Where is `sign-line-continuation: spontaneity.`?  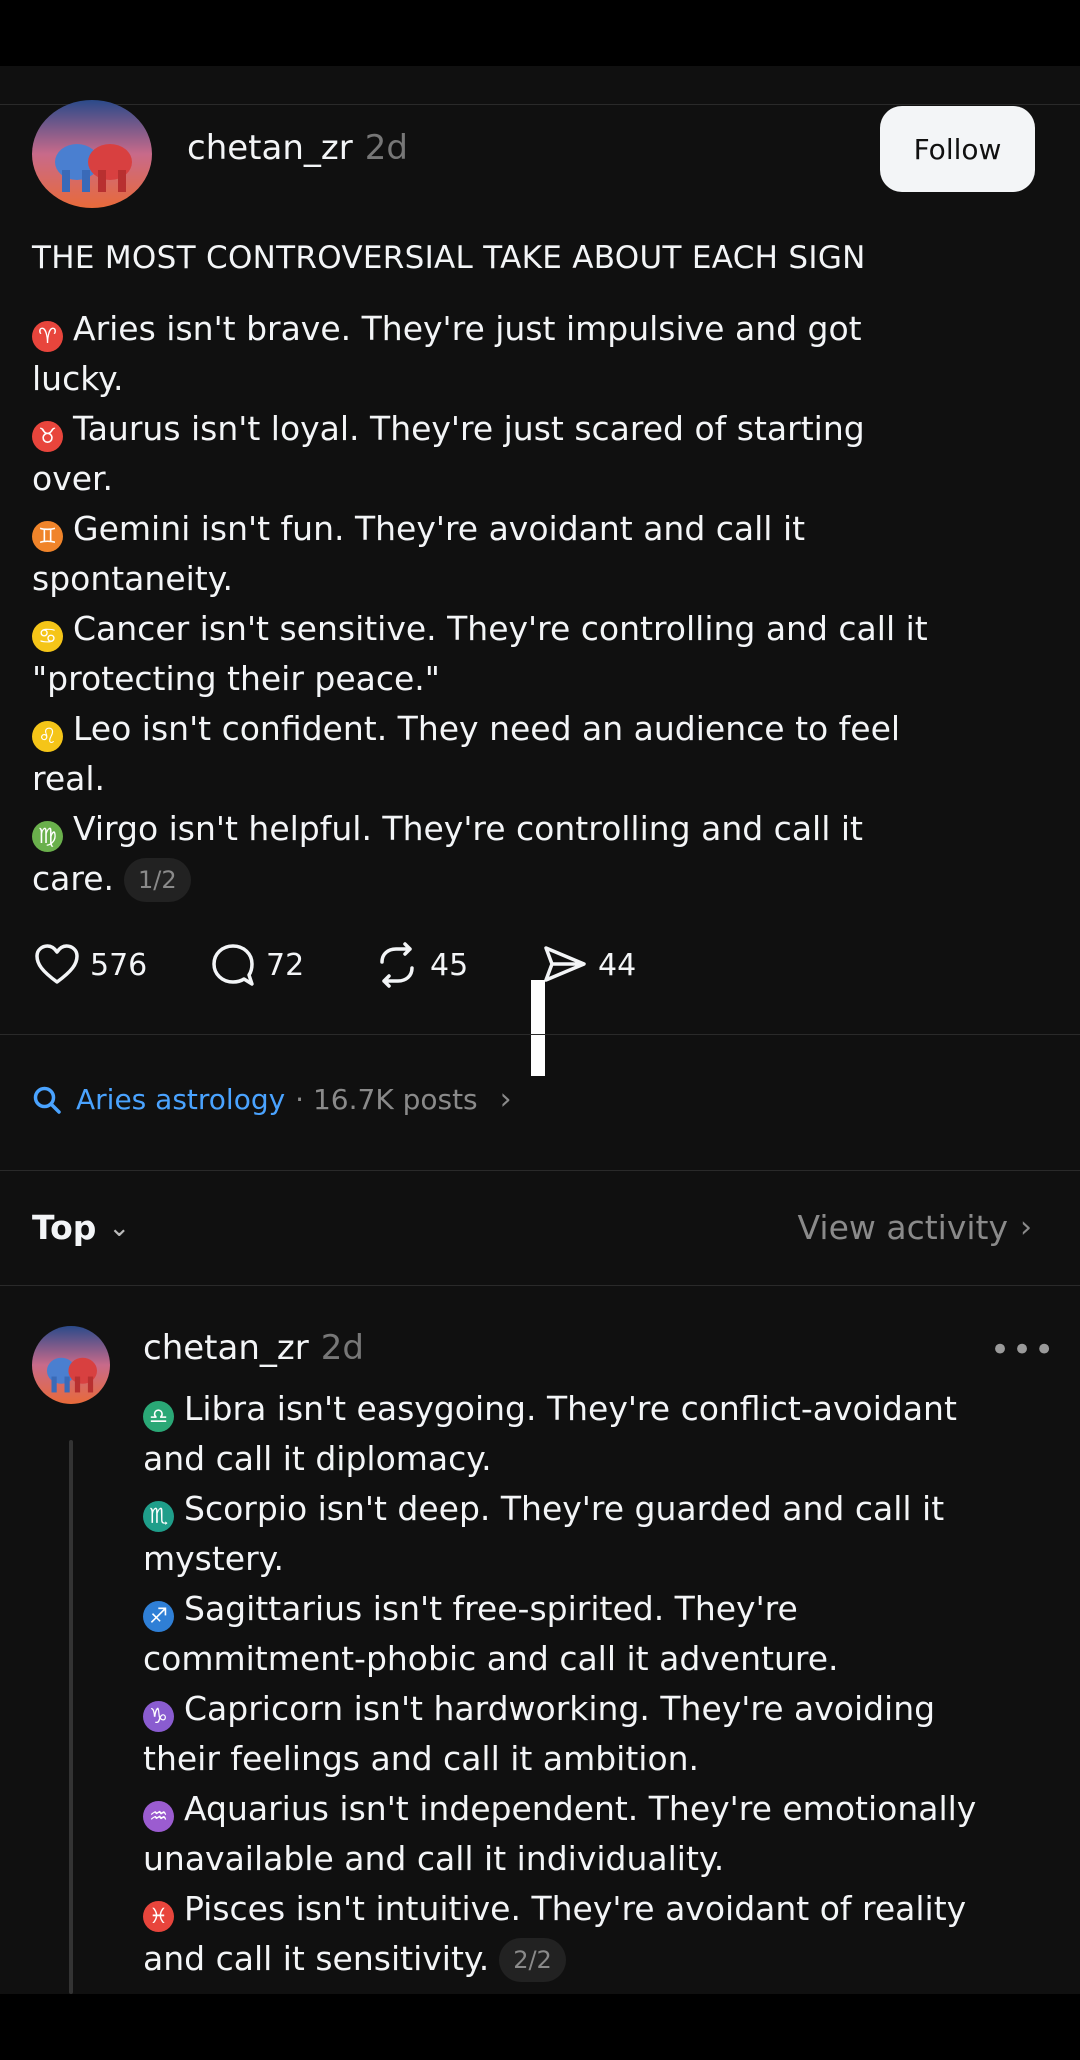
sign-line-continuation: spontaneity. is located at coordinates (532, 579).